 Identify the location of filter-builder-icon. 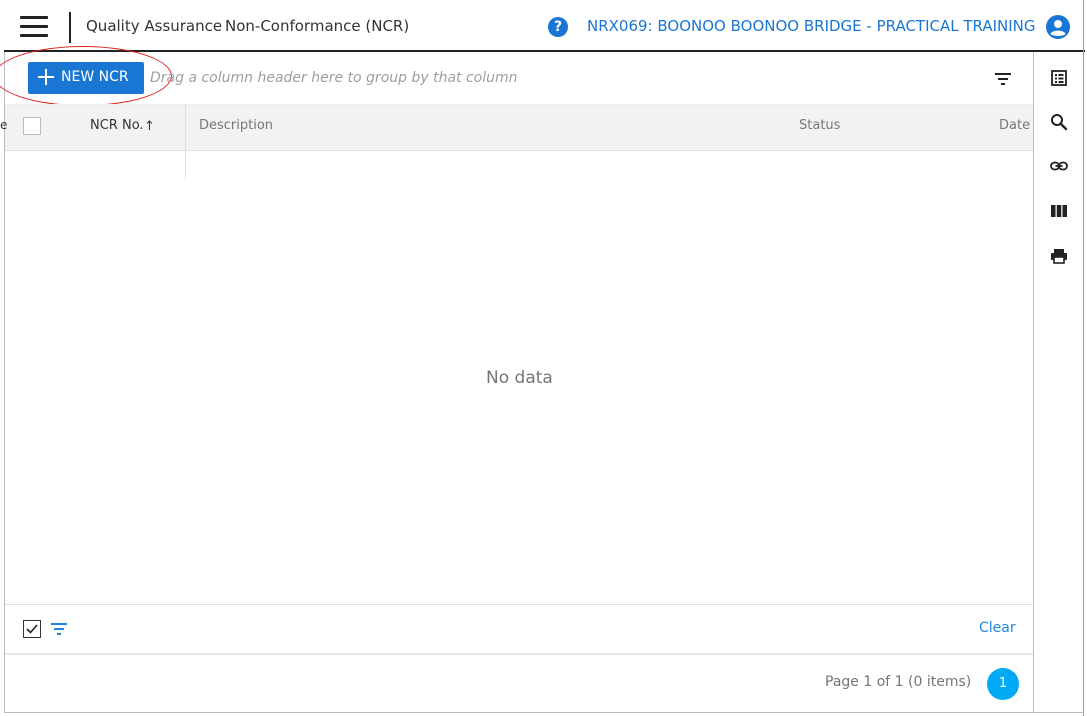
(59, 629).